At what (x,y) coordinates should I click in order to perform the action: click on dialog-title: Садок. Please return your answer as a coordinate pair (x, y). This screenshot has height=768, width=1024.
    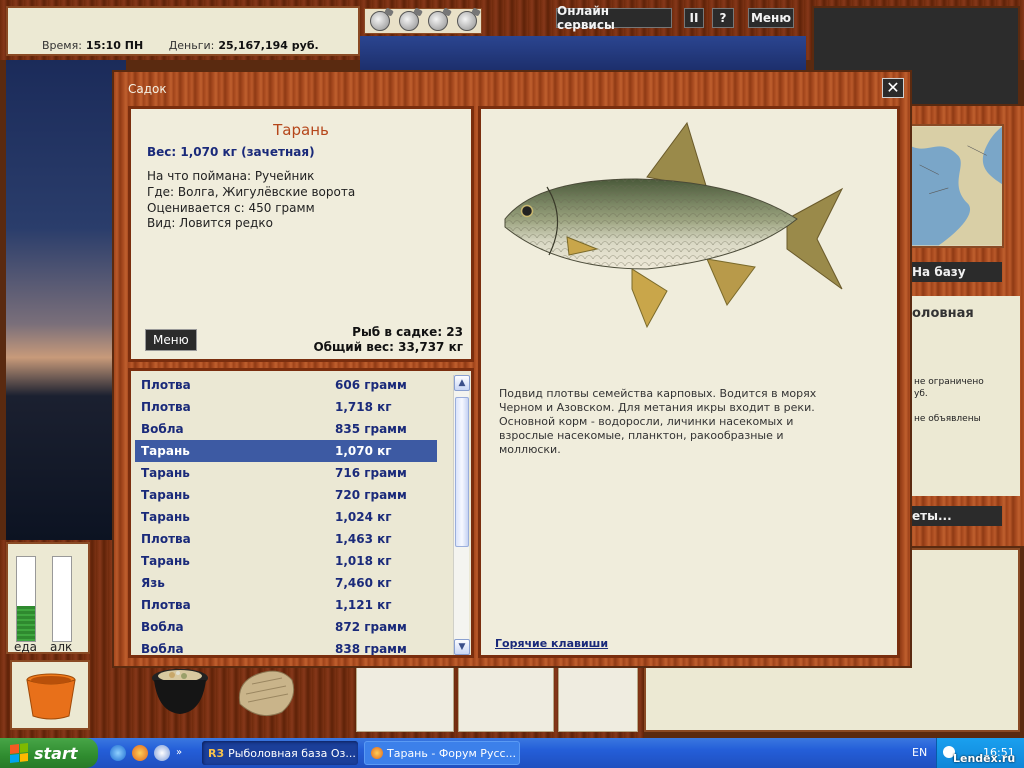
    Looking at the image, I should click on (147, 89).